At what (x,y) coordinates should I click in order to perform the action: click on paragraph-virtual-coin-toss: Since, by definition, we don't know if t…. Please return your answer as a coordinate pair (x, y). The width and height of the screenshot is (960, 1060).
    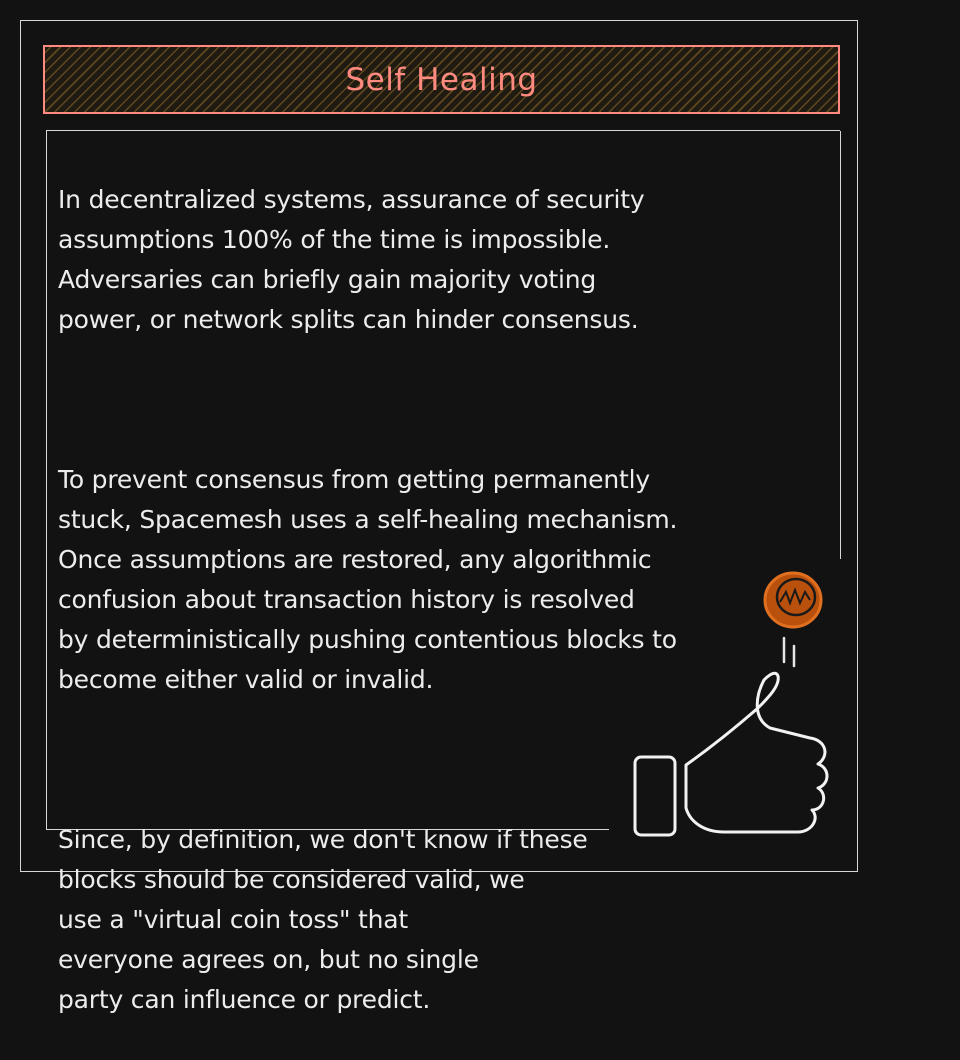
    Looking at the image, I should click on (323, 919).